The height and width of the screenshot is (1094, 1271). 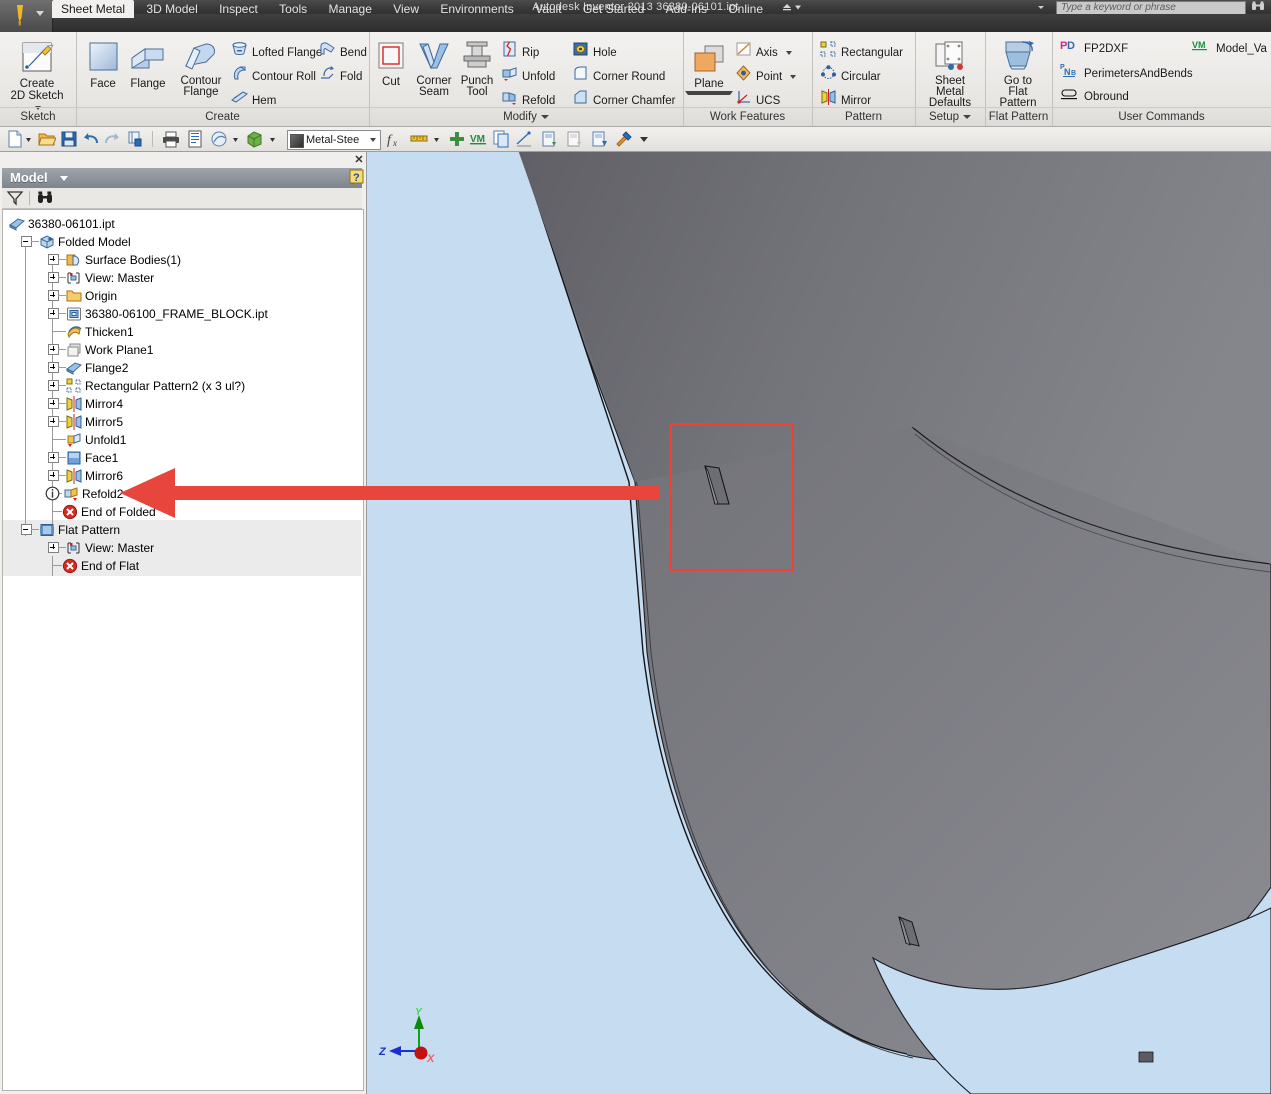 I want to click on new-file-button, so click(x=15, y=139).